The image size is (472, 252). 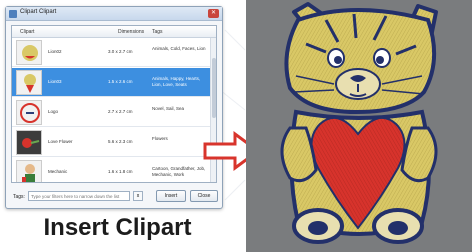 I want to click on column-header-clipart: Clipart, so click(x=27, y=32).